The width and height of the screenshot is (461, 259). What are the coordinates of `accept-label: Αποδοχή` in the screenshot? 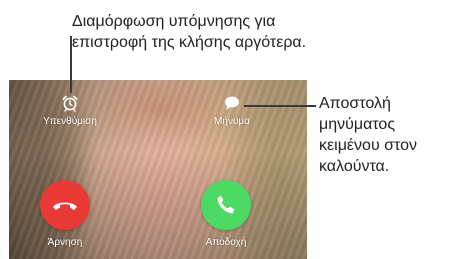 It's located at (226, 242).